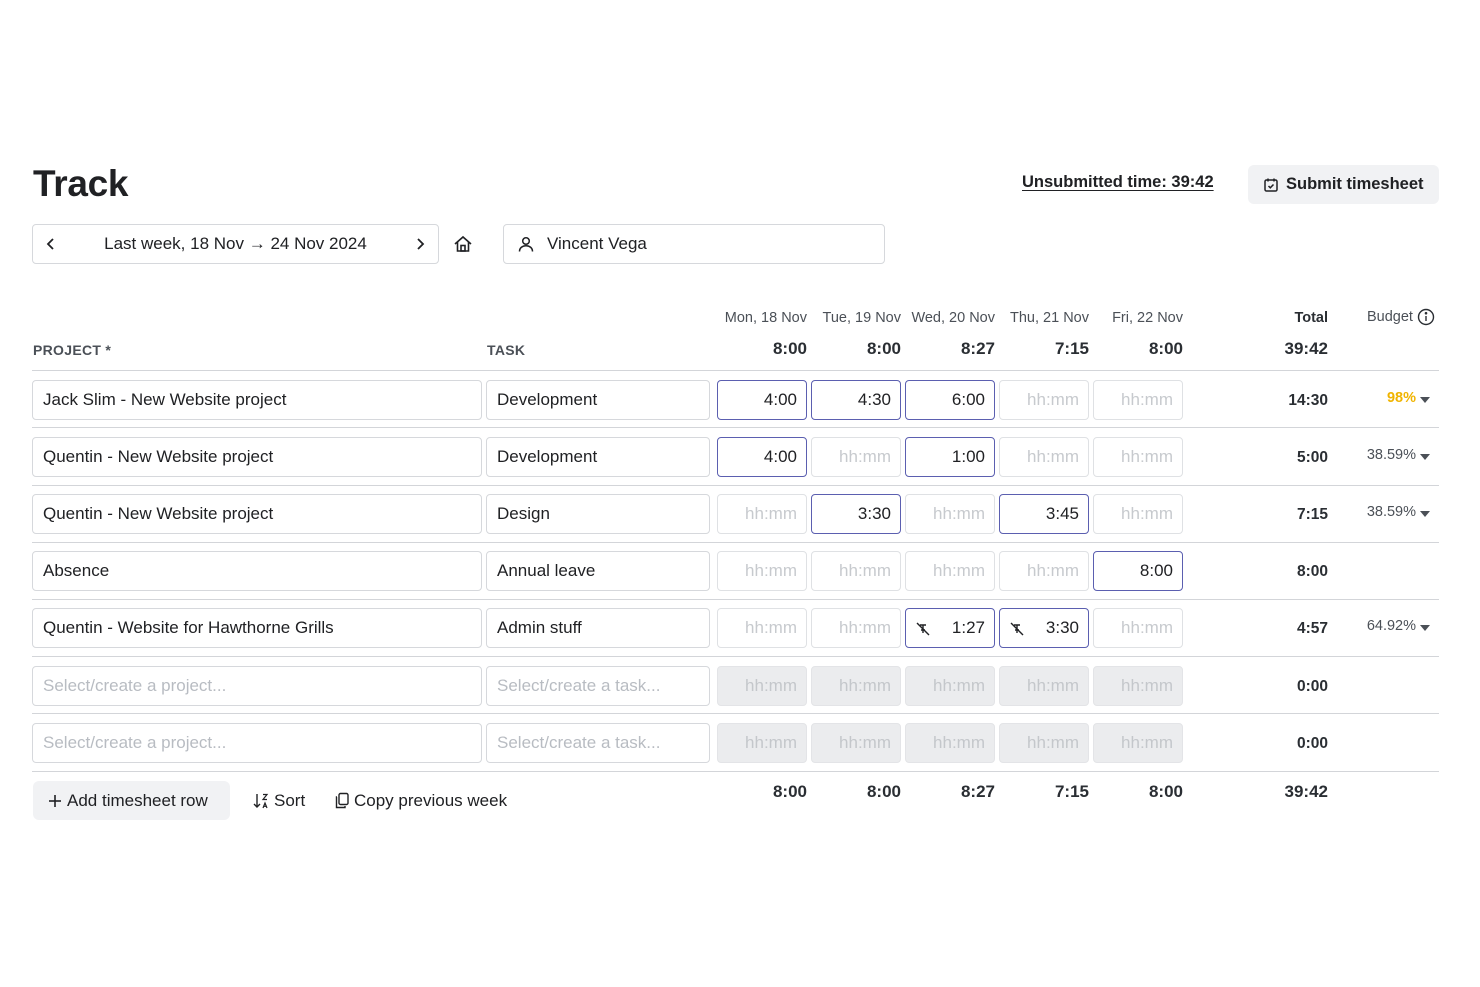 Image resolution: width=1480 pixels, height=987 pixels. Describe the element at coordinates (1147, 318) in the screenshot. I see `day-header-fri: Fri, 22 Nov` at that location.